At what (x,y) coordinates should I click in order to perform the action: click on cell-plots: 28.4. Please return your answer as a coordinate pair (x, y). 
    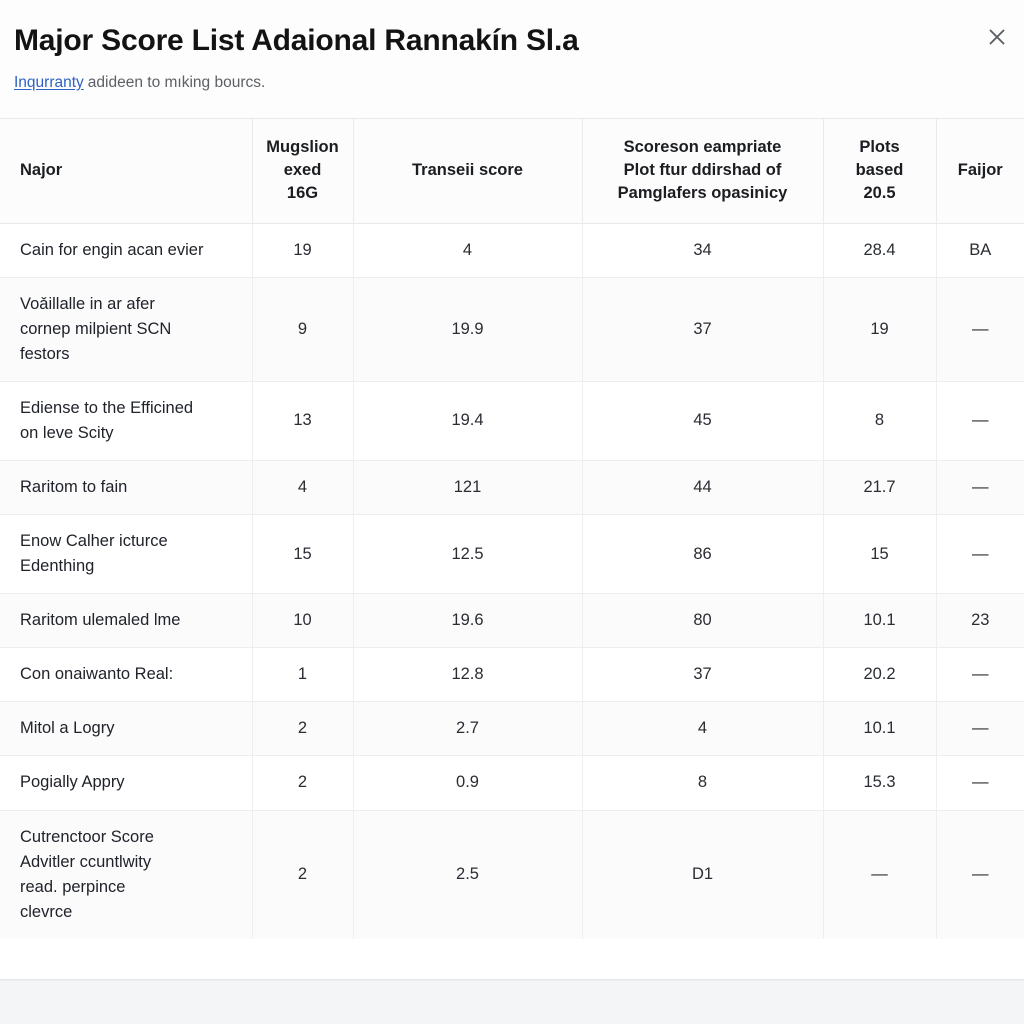
    Looking at the image, I should click on (880, 250).